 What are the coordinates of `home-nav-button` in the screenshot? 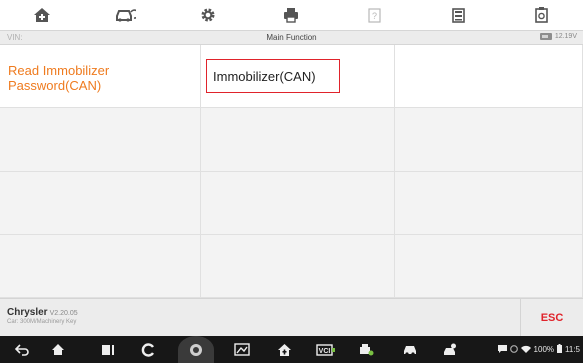 It's located at (58, 349).